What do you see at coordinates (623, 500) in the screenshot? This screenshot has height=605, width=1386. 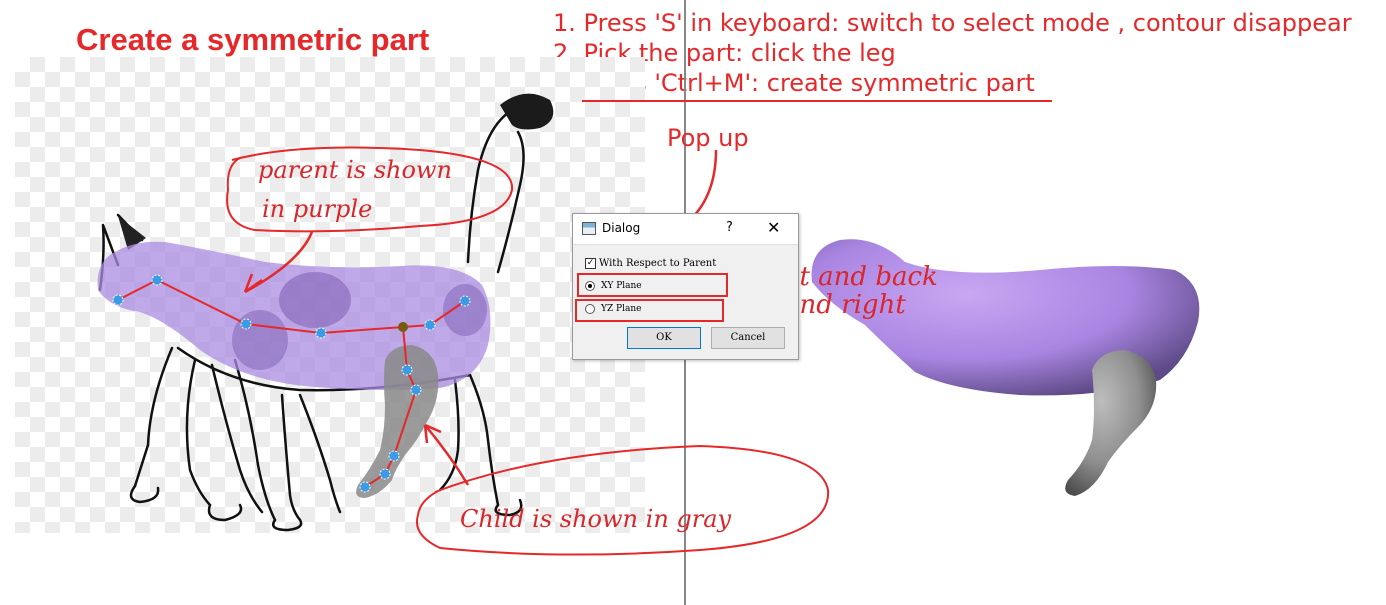 I see `child-annotation-bubble` at bounding box center [623, 500].